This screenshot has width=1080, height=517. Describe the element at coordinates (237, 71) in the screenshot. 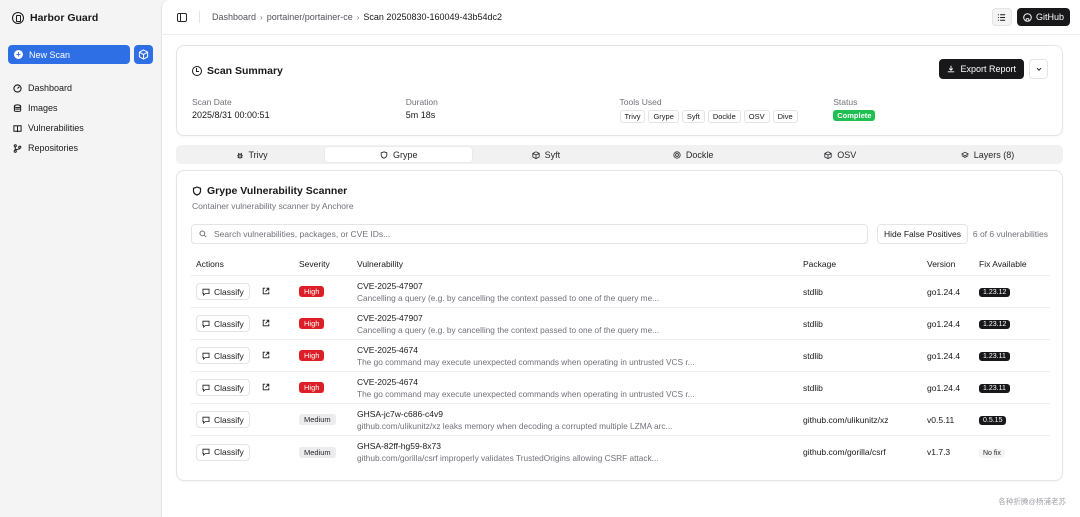

I see `scan-summary-title: Scan Summary` at that location.